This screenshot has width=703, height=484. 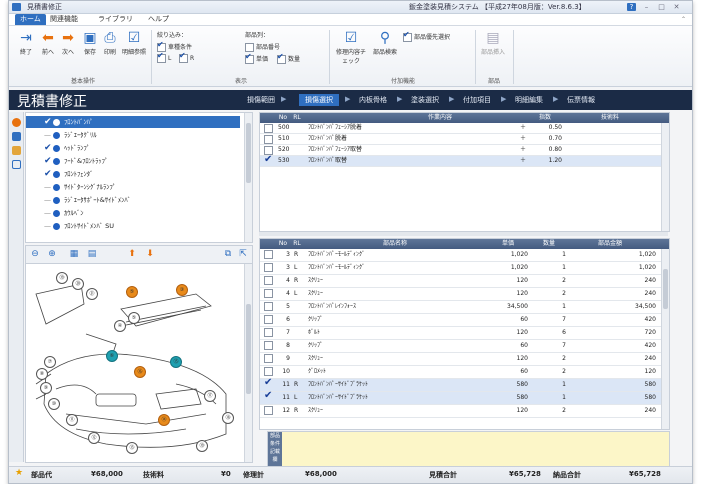 I want to click on parts-row: 7 ﾎﾞﾙﾄ 120 6 720, so click(x=464, y=333).